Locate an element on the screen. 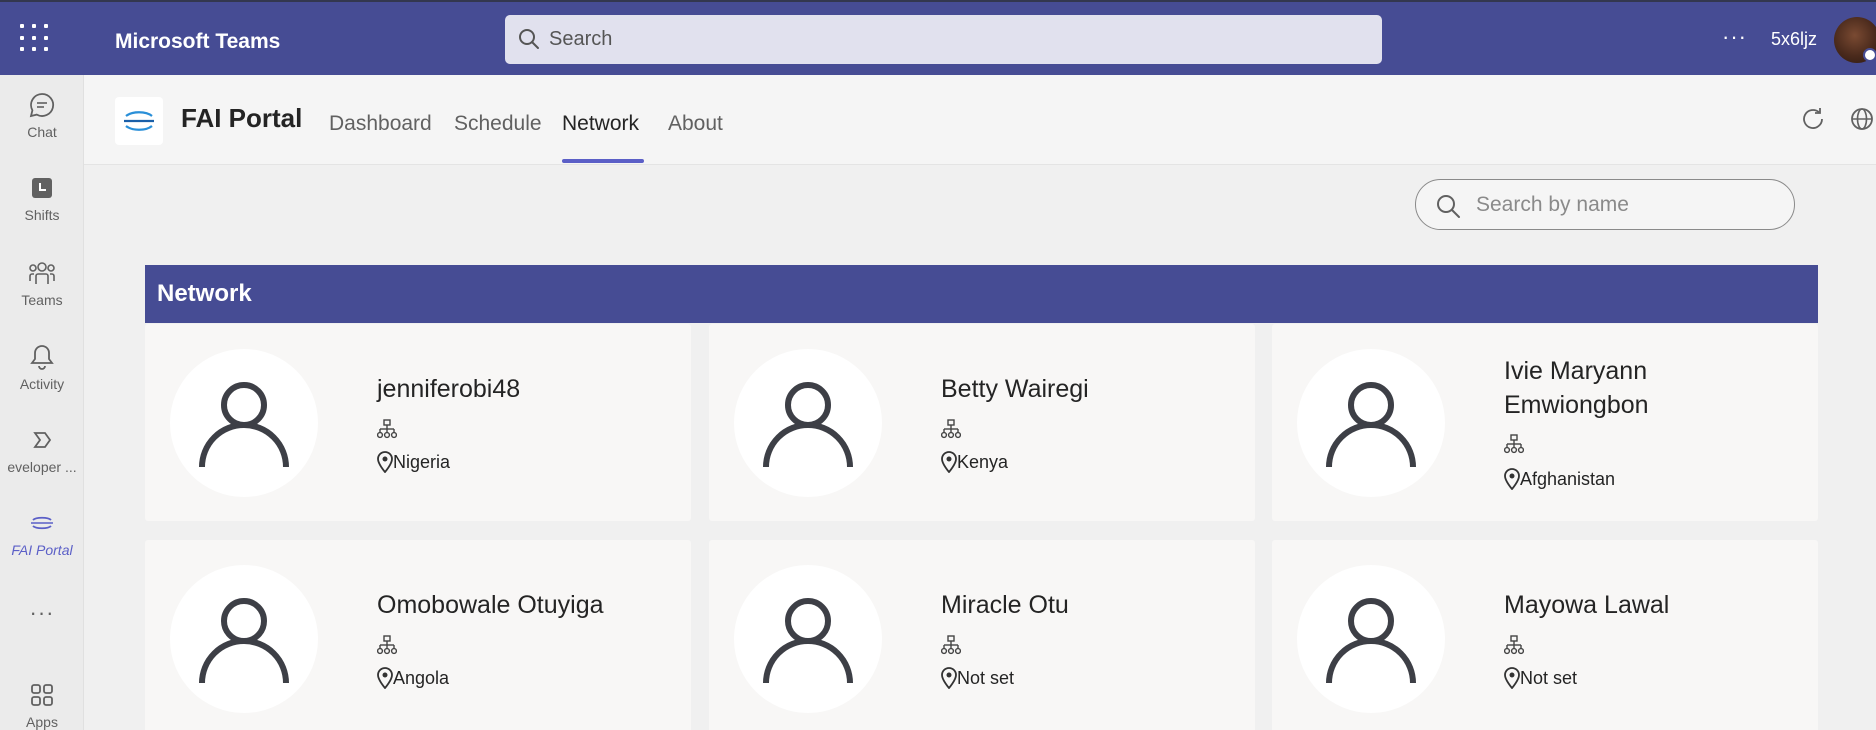 The height and width of the screenshot is (730, 1876). global-search-input is located at coordinates (939, 39).